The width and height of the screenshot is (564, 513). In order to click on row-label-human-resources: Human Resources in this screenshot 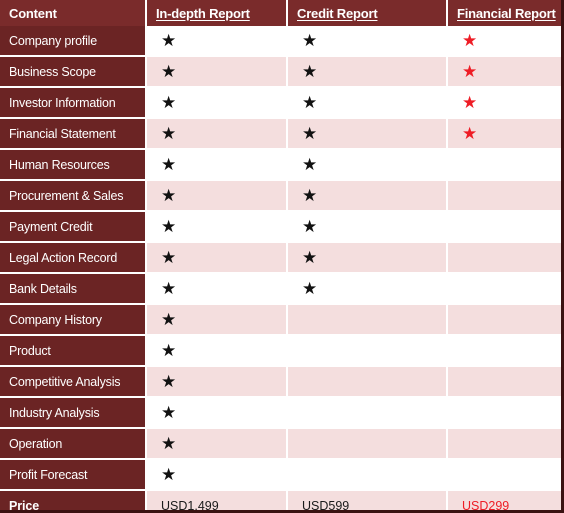, I will do `click(73, 165)`.